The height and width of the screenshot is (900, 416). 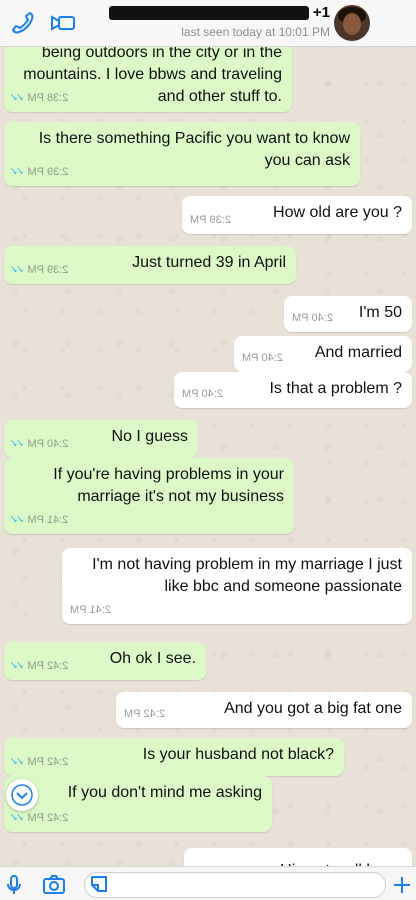 What do you see at coordinates (255, 32) in the screenshot?
I see `last-seen-status: last seen today at 10:01 PM` at bounding box center [255, 32].